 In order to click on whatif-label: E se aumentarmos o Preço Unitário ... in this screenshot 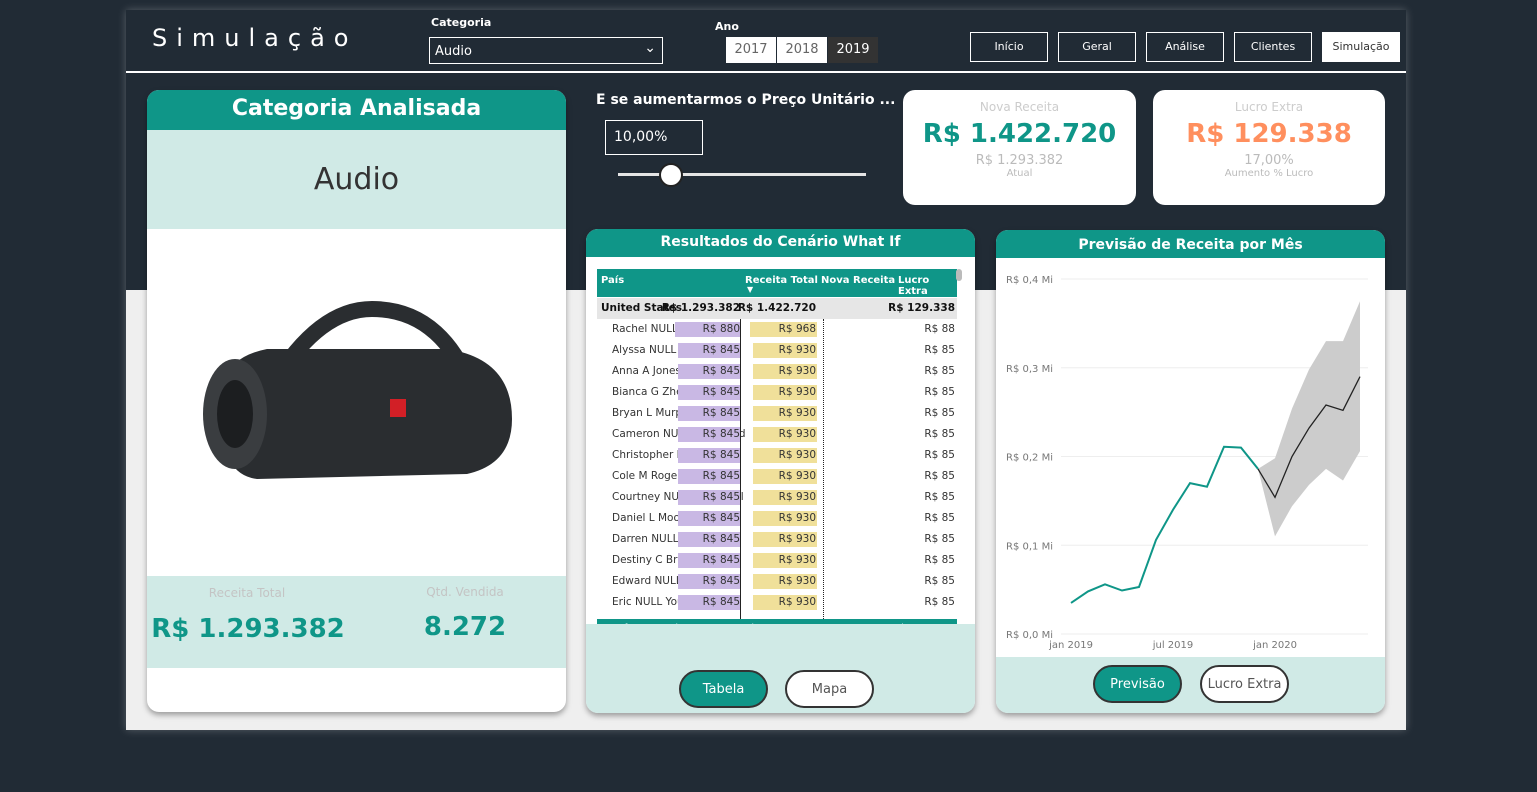, I will do `click(746, 100)`.